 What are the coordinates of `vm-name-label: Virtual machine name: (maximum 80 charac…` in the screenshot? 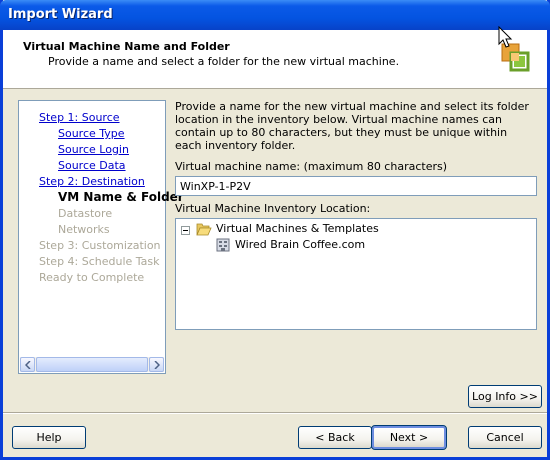 It's located at (311, 166).